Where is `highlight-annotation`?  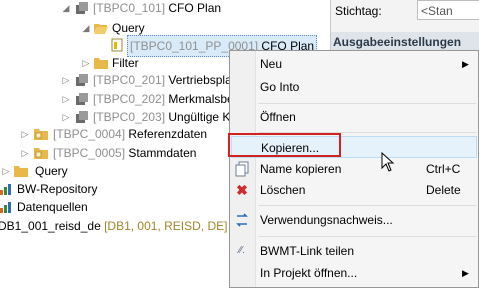 highlight-annotation is located at coordinates (284, 145).